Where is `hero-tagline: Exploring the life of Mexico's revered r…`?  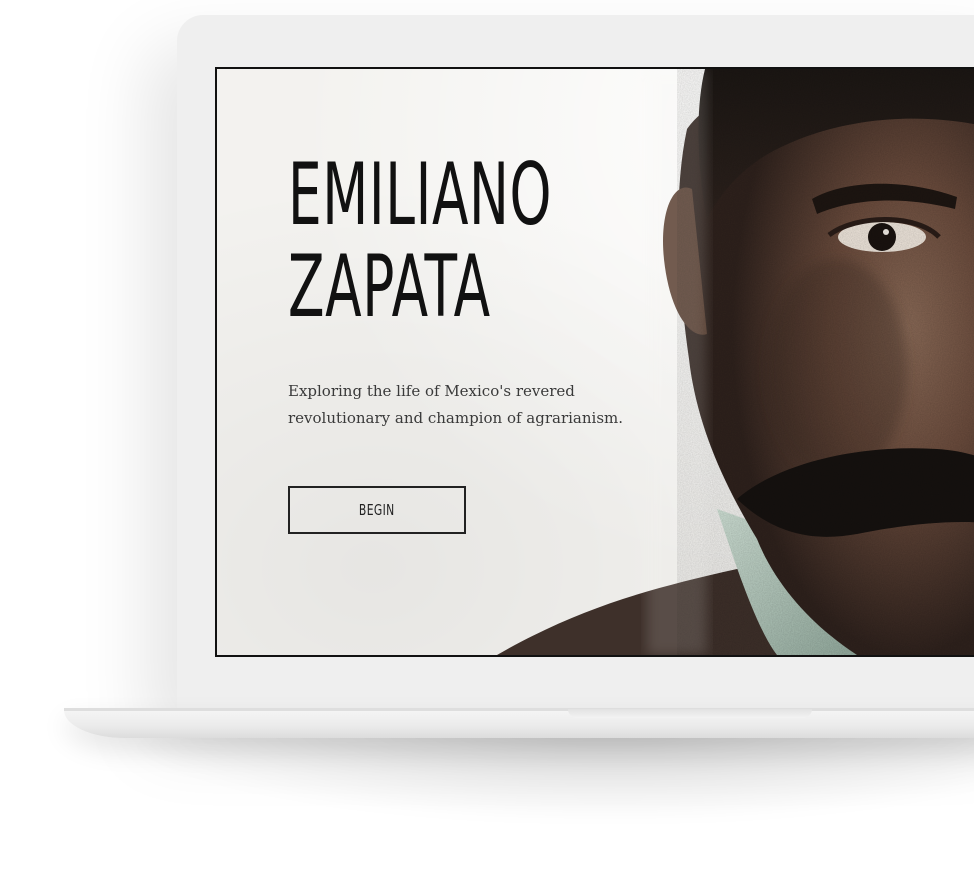
hero-tagline: Exploring the life of Mexico's revered r… is located at coordinates (456, 404).